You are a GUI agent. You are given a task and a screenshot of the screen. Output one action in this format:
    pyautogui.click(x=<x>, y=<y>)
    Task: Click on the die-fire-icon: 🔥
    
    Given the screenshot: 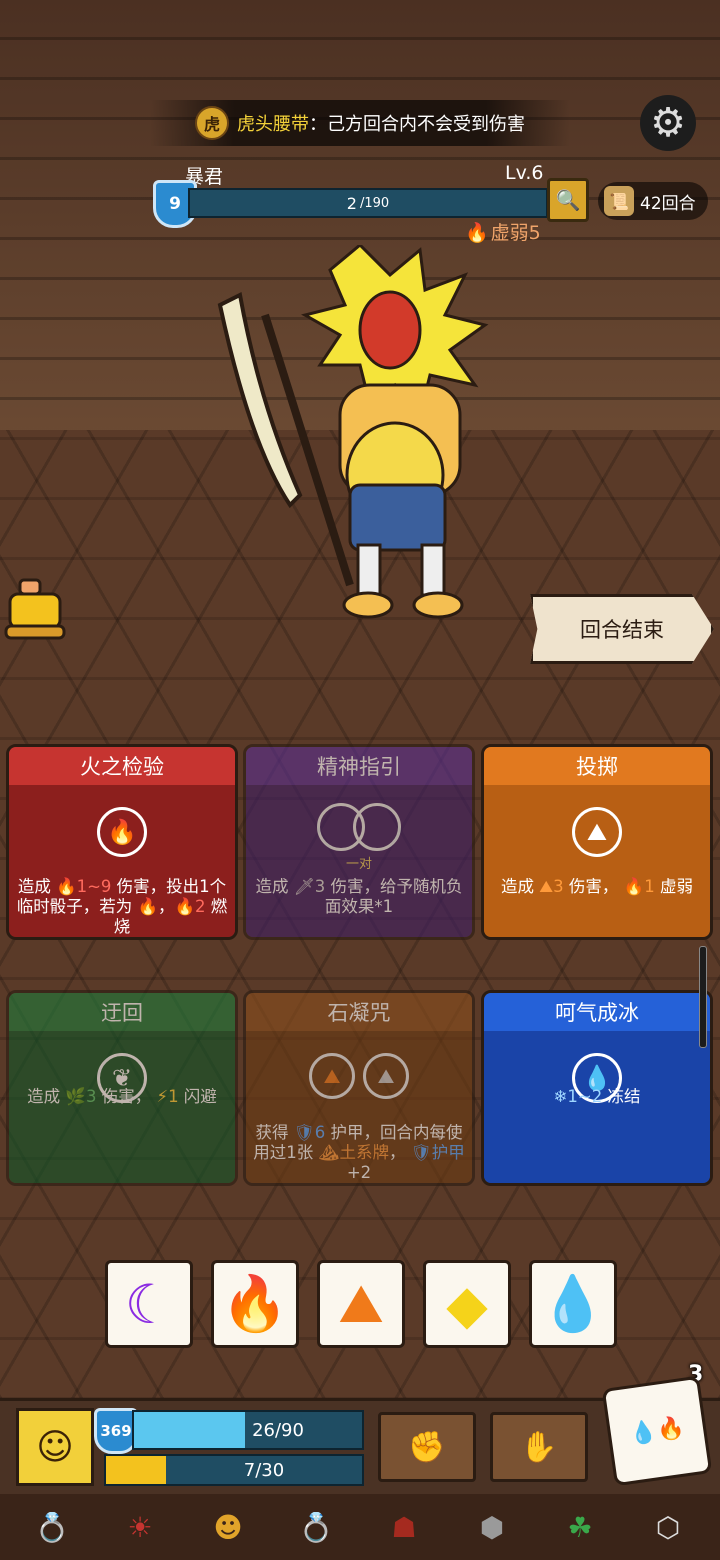 What is the action you would take?
    pyautogui.click(x=255, y=1304)
    